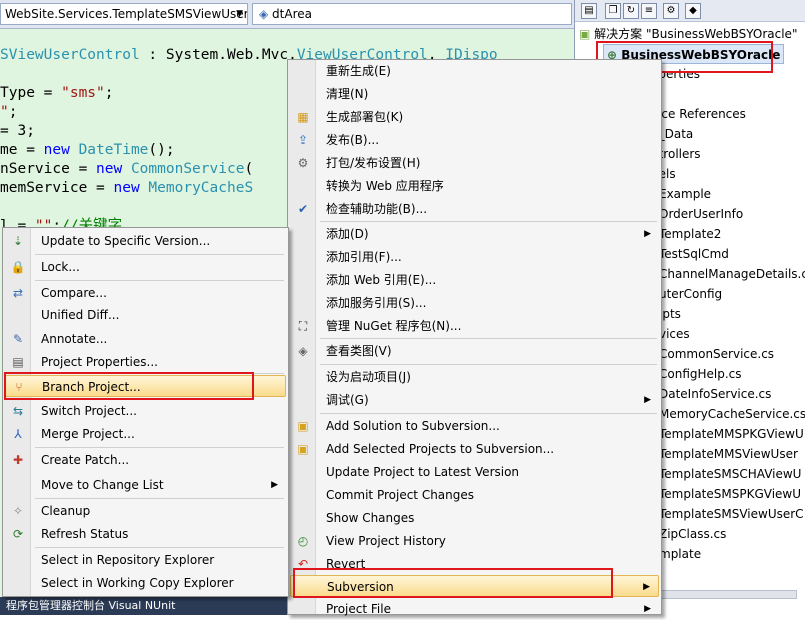 The image size is (805, 620). What do you see at coordinates (730, 474) in the screenshot?
I see `solution-tree-item: TemplateSMSCHAViewU` at bounding box center [730, 474].